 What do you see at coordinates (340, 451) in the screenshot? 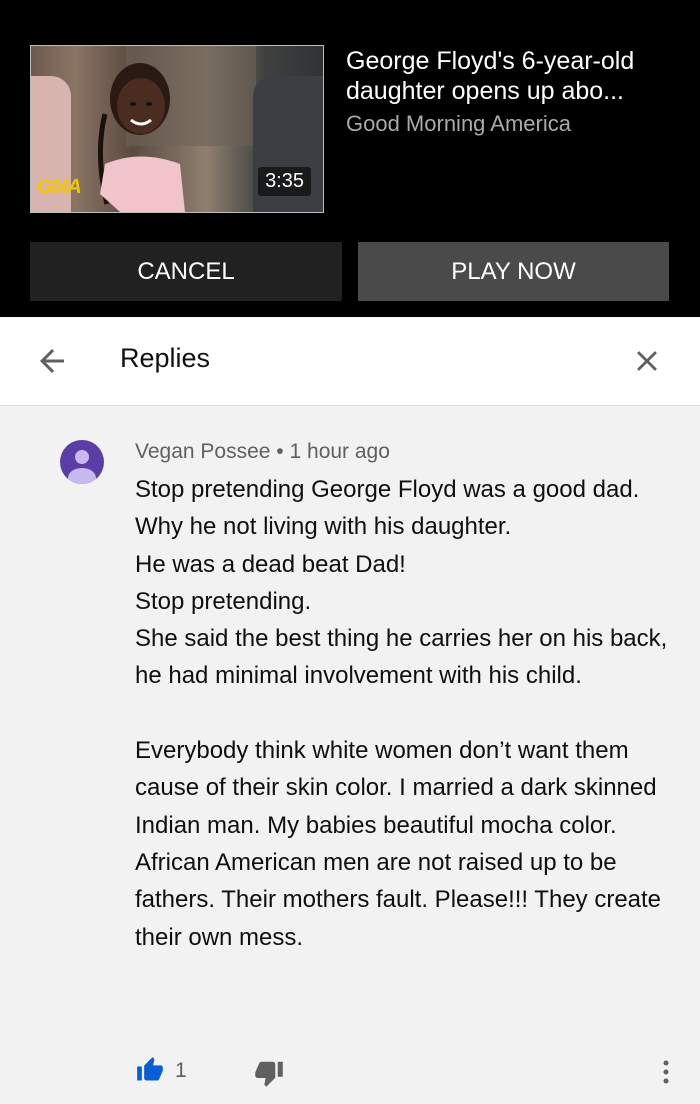
I see `comment-time: 1 hour ago` at bounding box center [340, 451].